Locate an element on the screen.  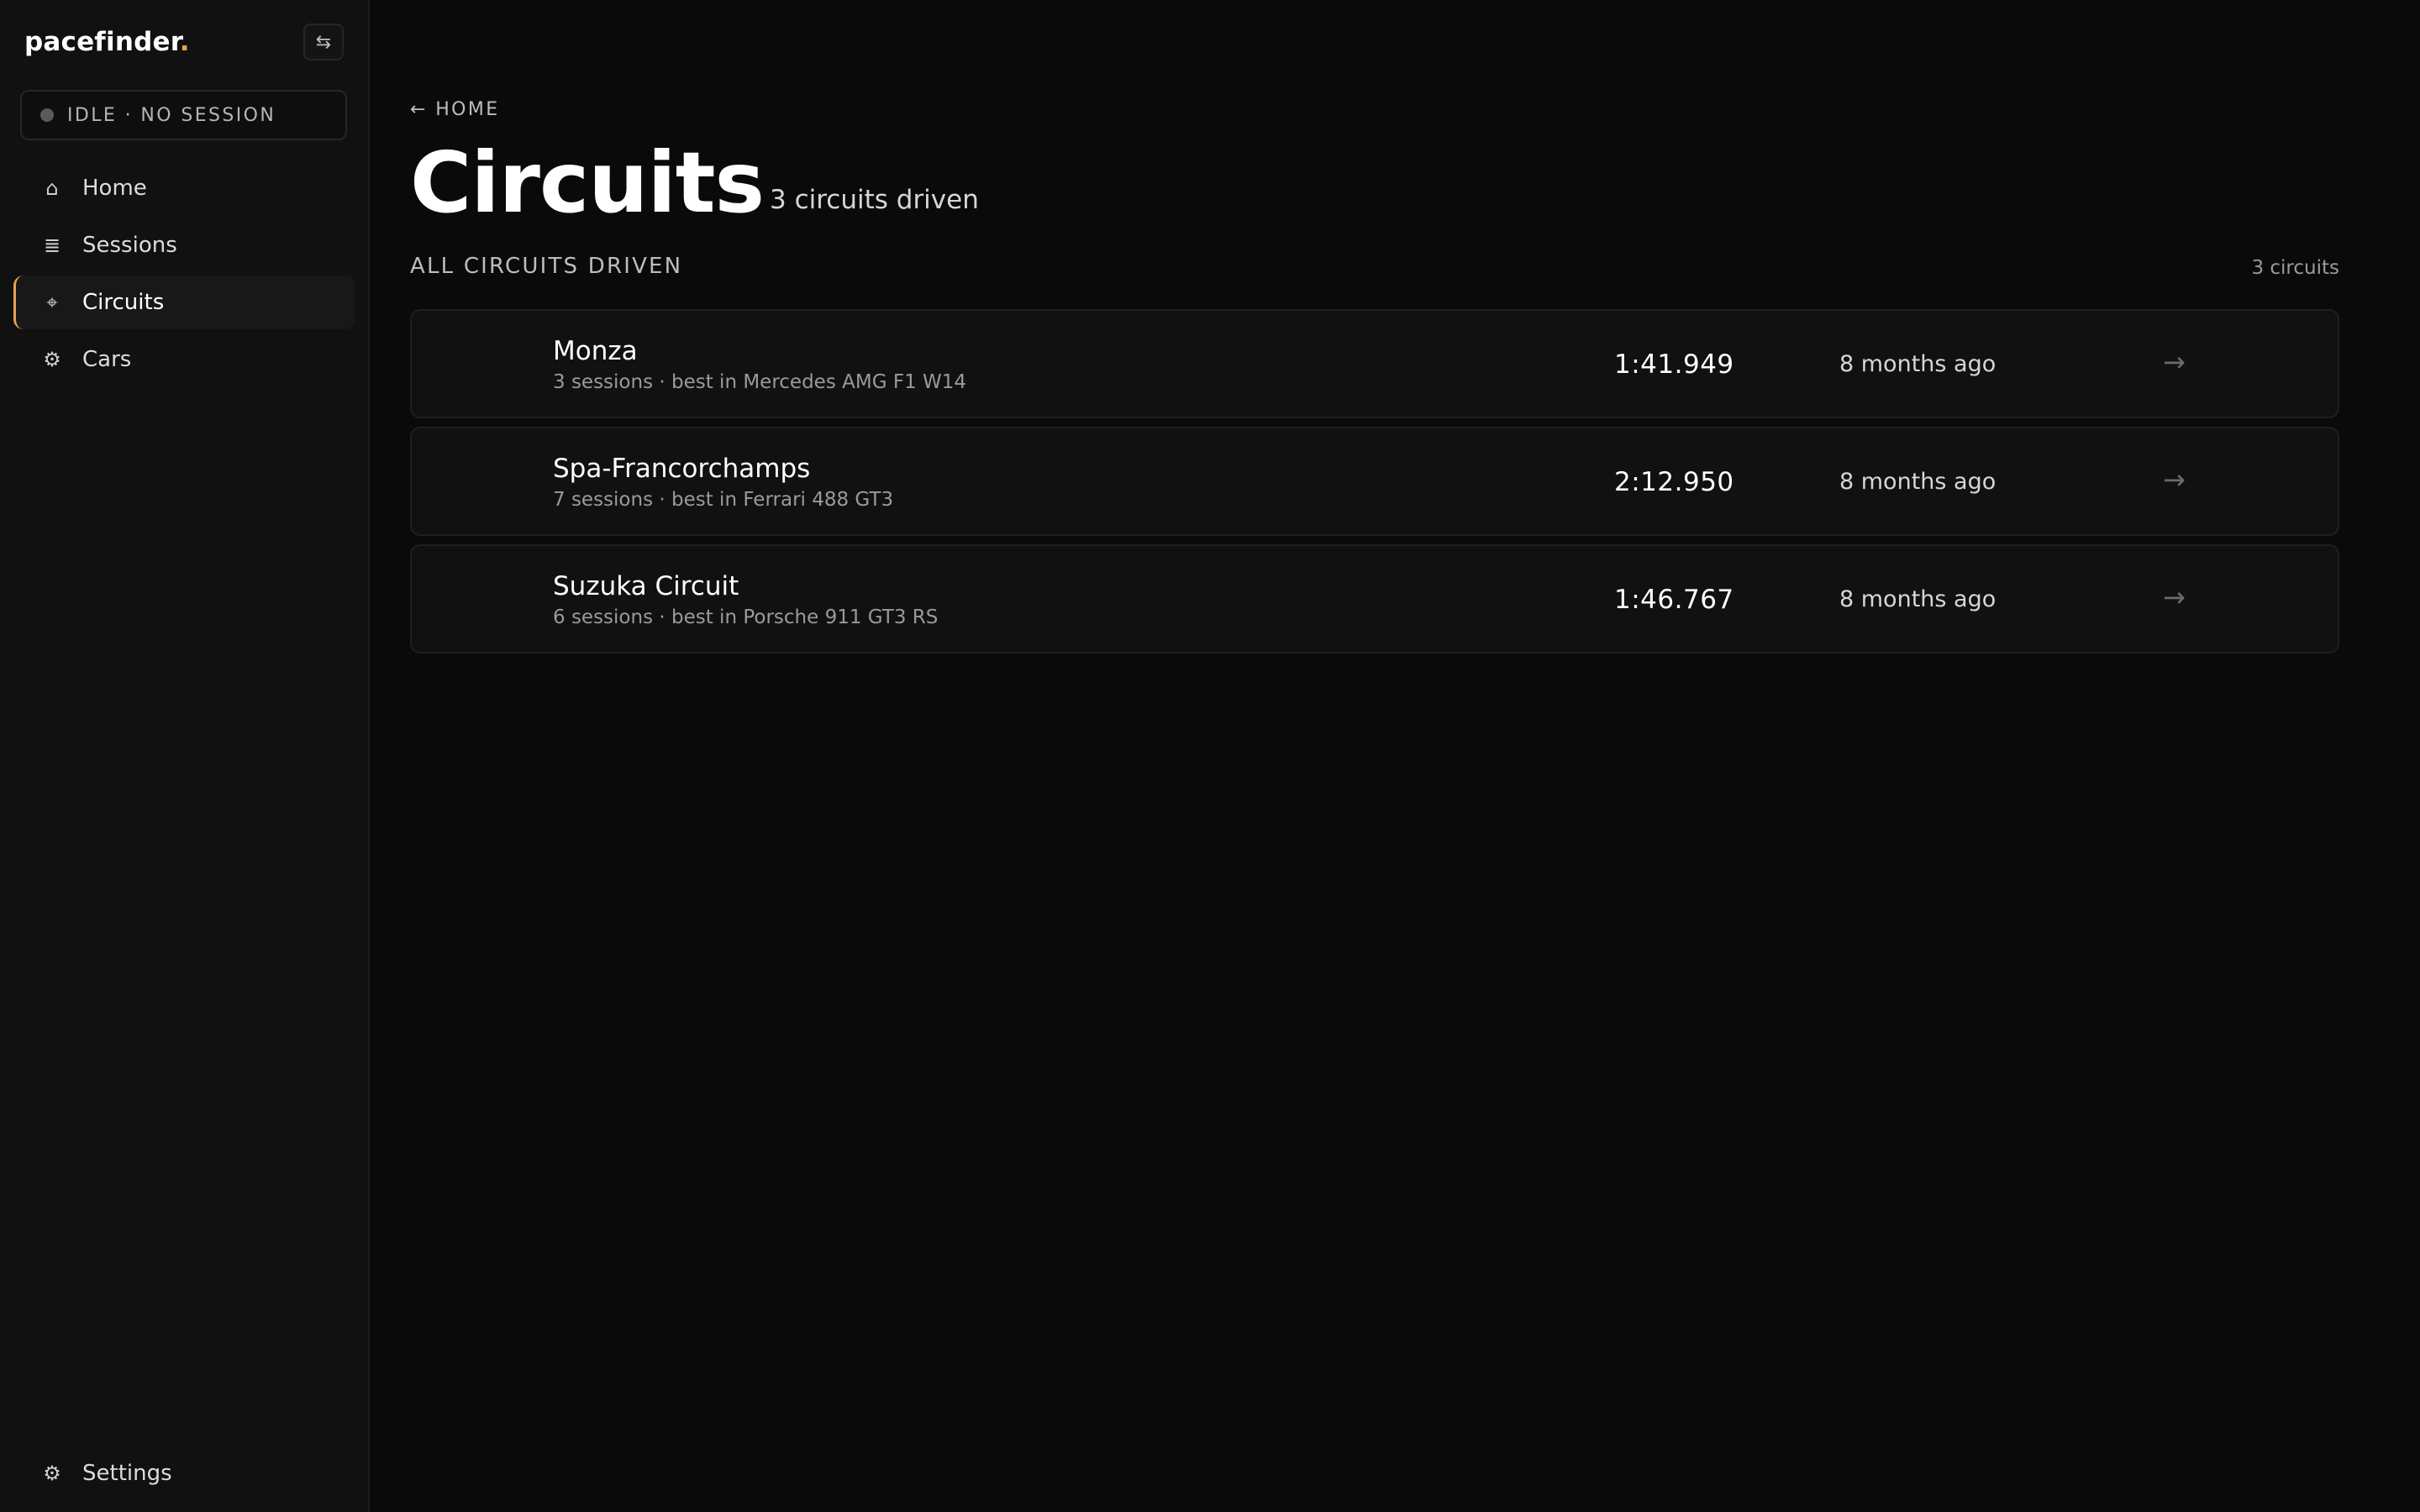
collapse-sidebar-button: ⇆ is located at coordinates (323, 42).